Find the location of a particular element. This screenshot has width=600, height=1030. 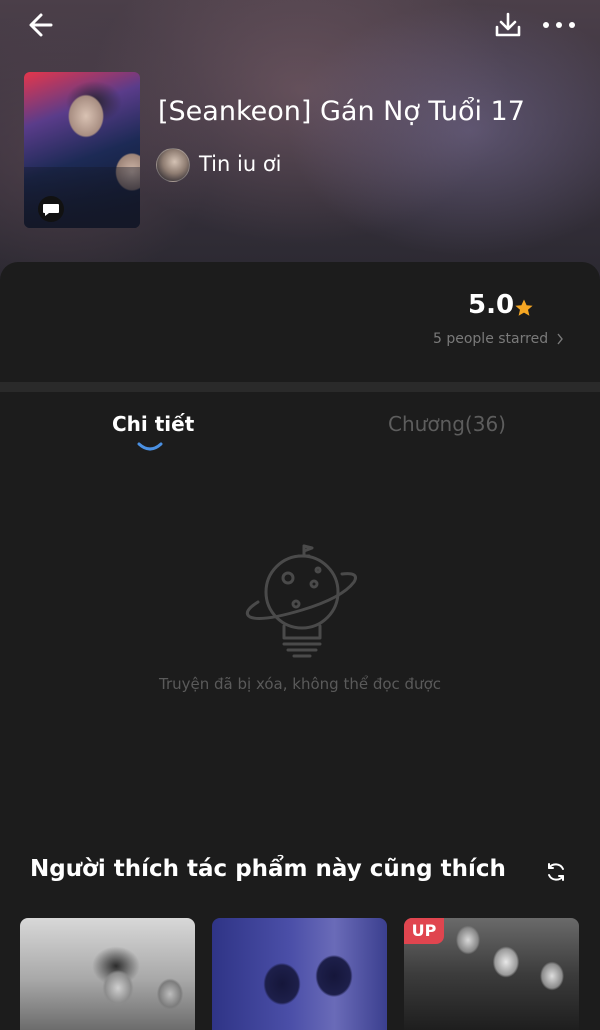

chat-bubble-icon is located at coordinates (51, 209).